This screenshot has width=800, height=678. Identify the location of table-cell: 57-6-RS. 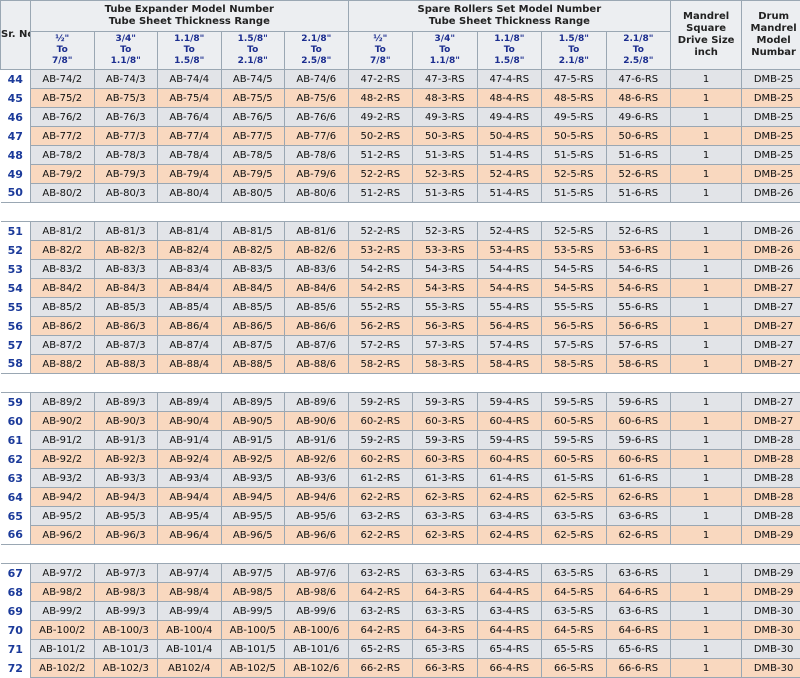
(638, 345).